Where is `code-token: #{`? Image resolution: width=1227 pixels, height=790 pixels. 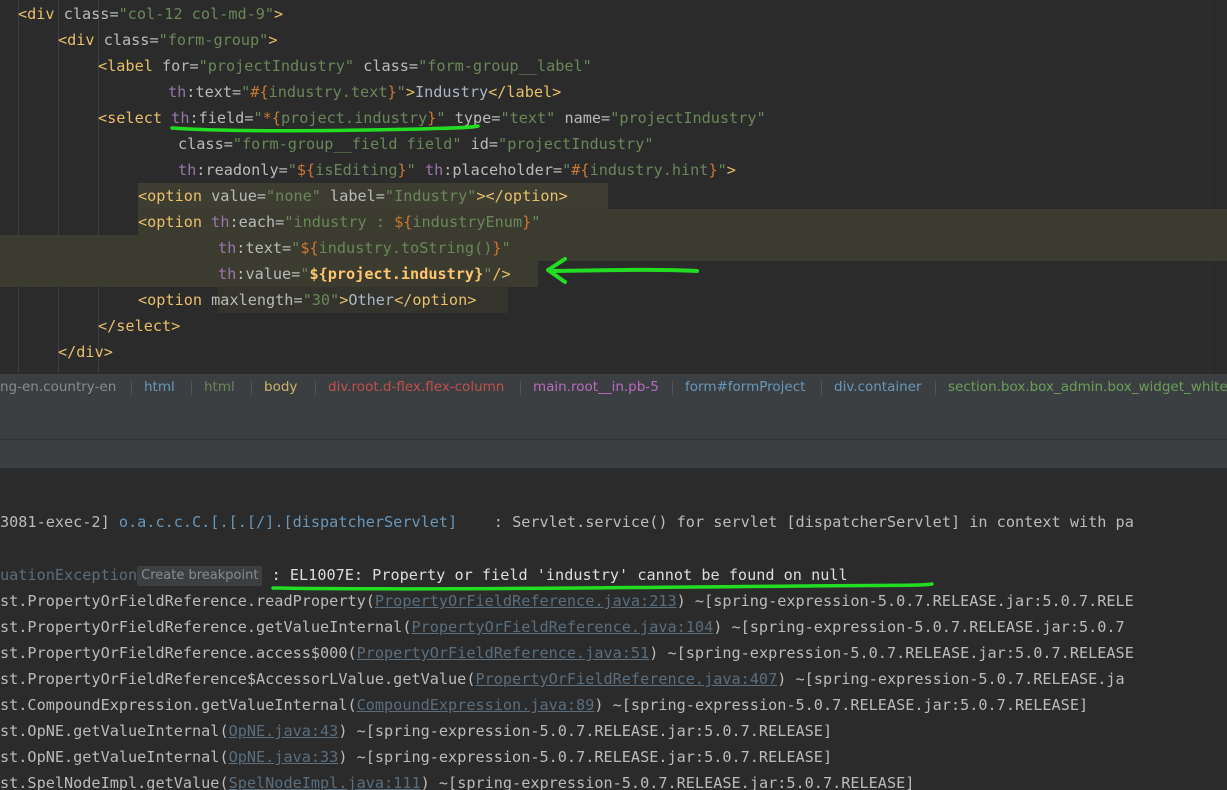 code-token: #{ is located at coordinates (259, 92).